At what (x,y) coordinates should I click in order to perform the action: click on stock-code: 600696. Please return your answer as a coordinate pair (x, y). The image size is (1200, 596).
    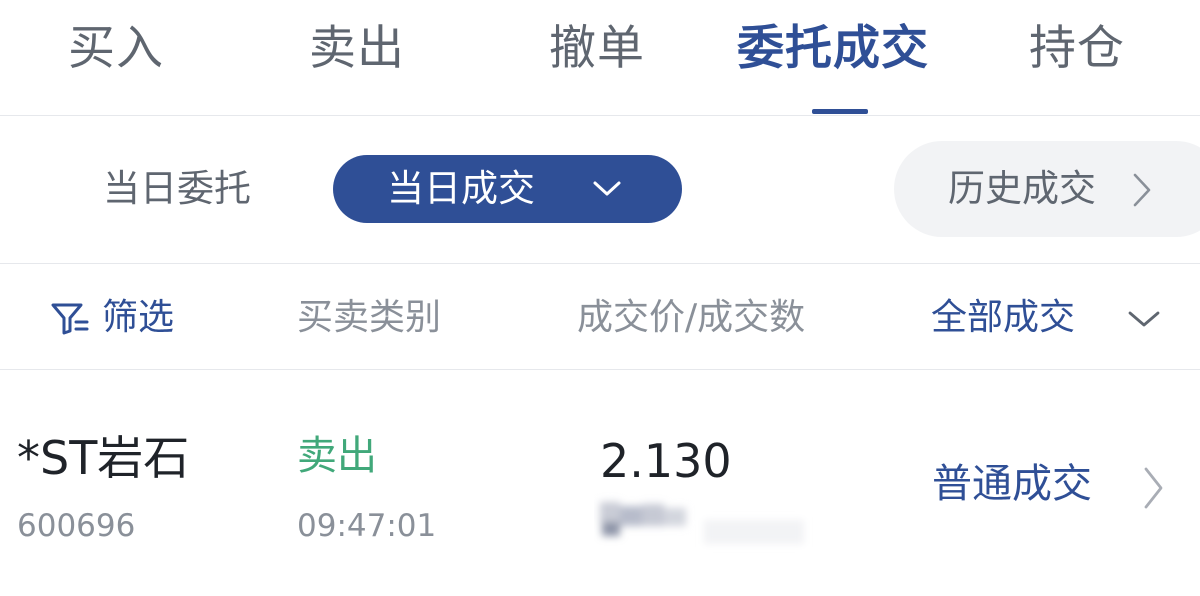
    Looking at the image, I should click on (76, 526).